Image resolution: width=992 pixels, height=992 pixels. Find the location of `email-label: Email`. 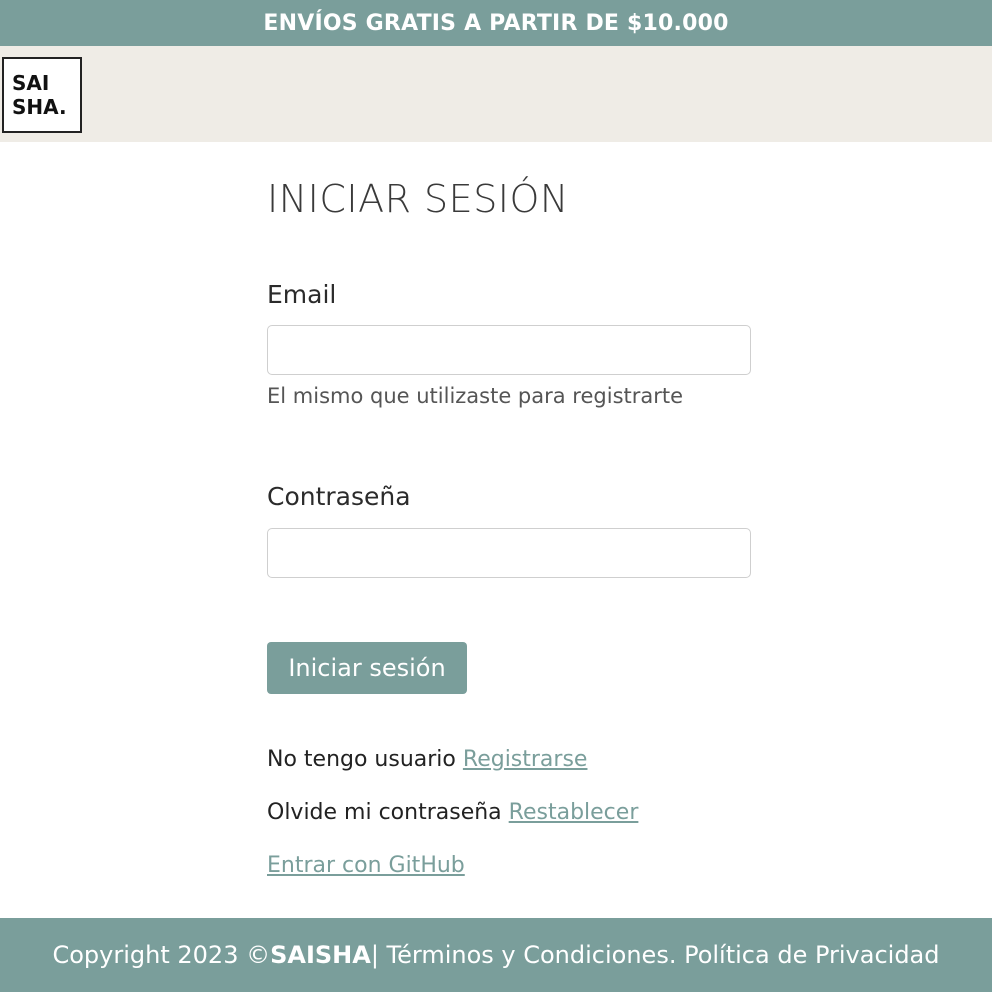

email-label: Email is located at coordinates (302, 294).